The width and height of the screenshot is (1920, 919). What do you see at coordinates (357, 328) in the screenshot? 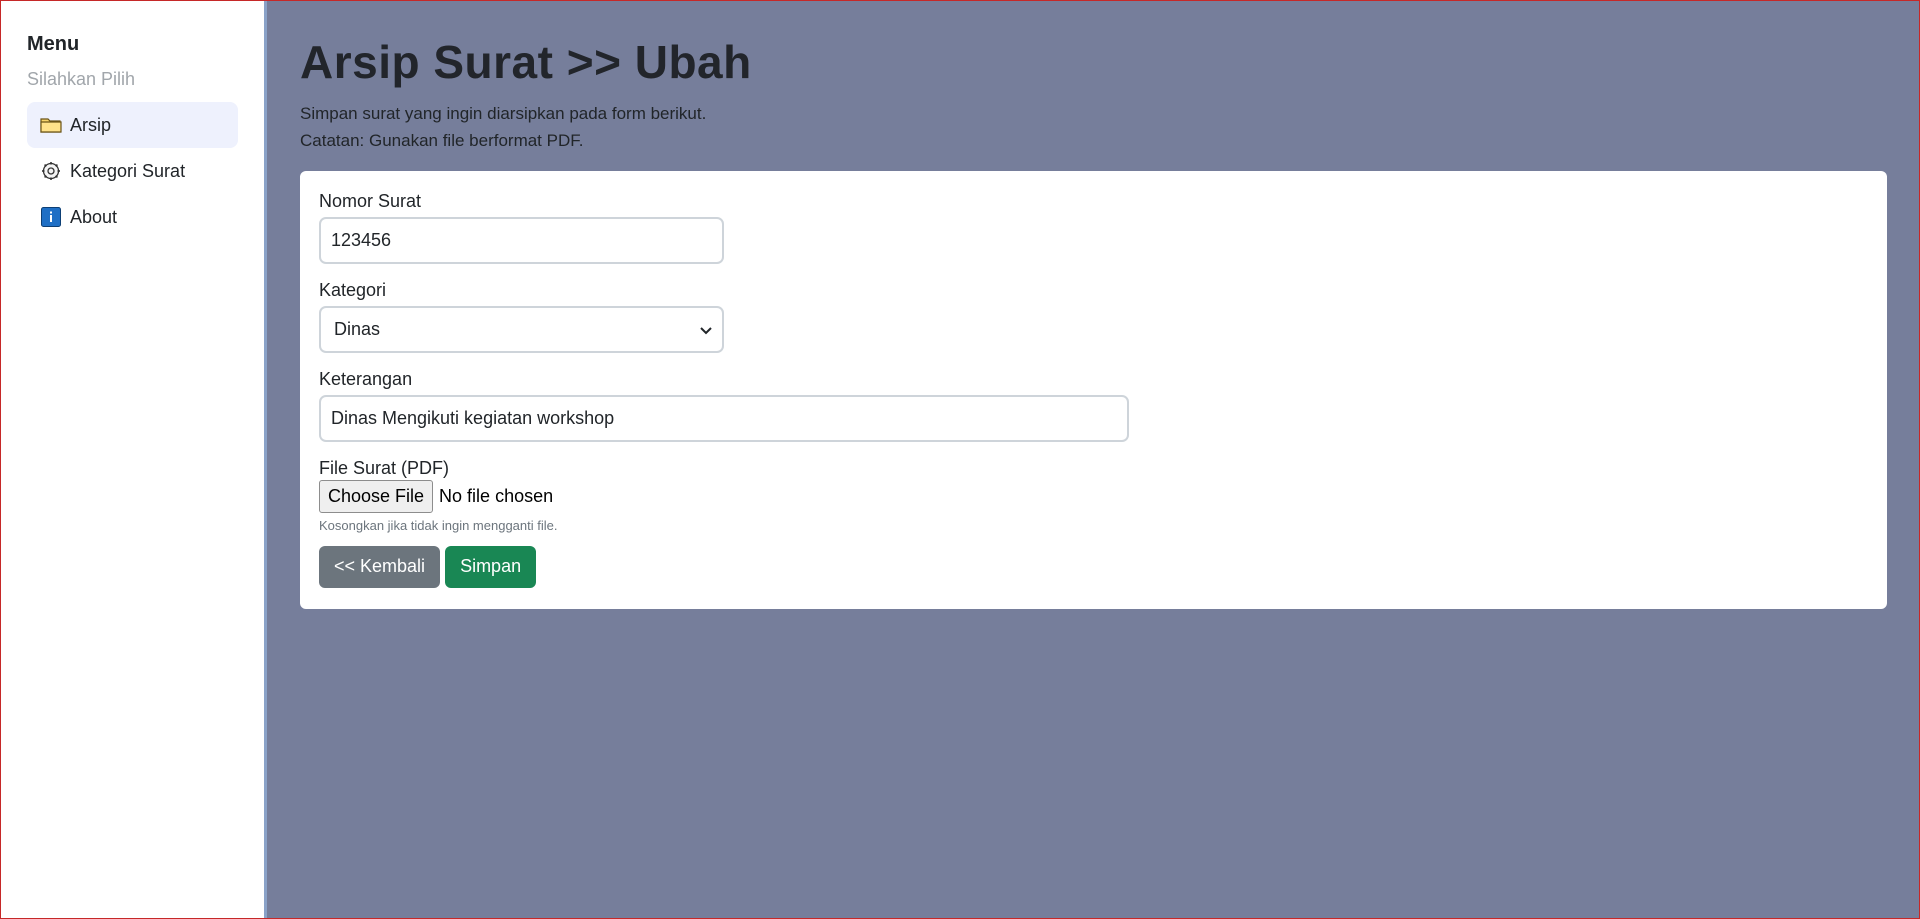
I see `kategori-selected-value: Dinas` at bounding box center [357, 328].